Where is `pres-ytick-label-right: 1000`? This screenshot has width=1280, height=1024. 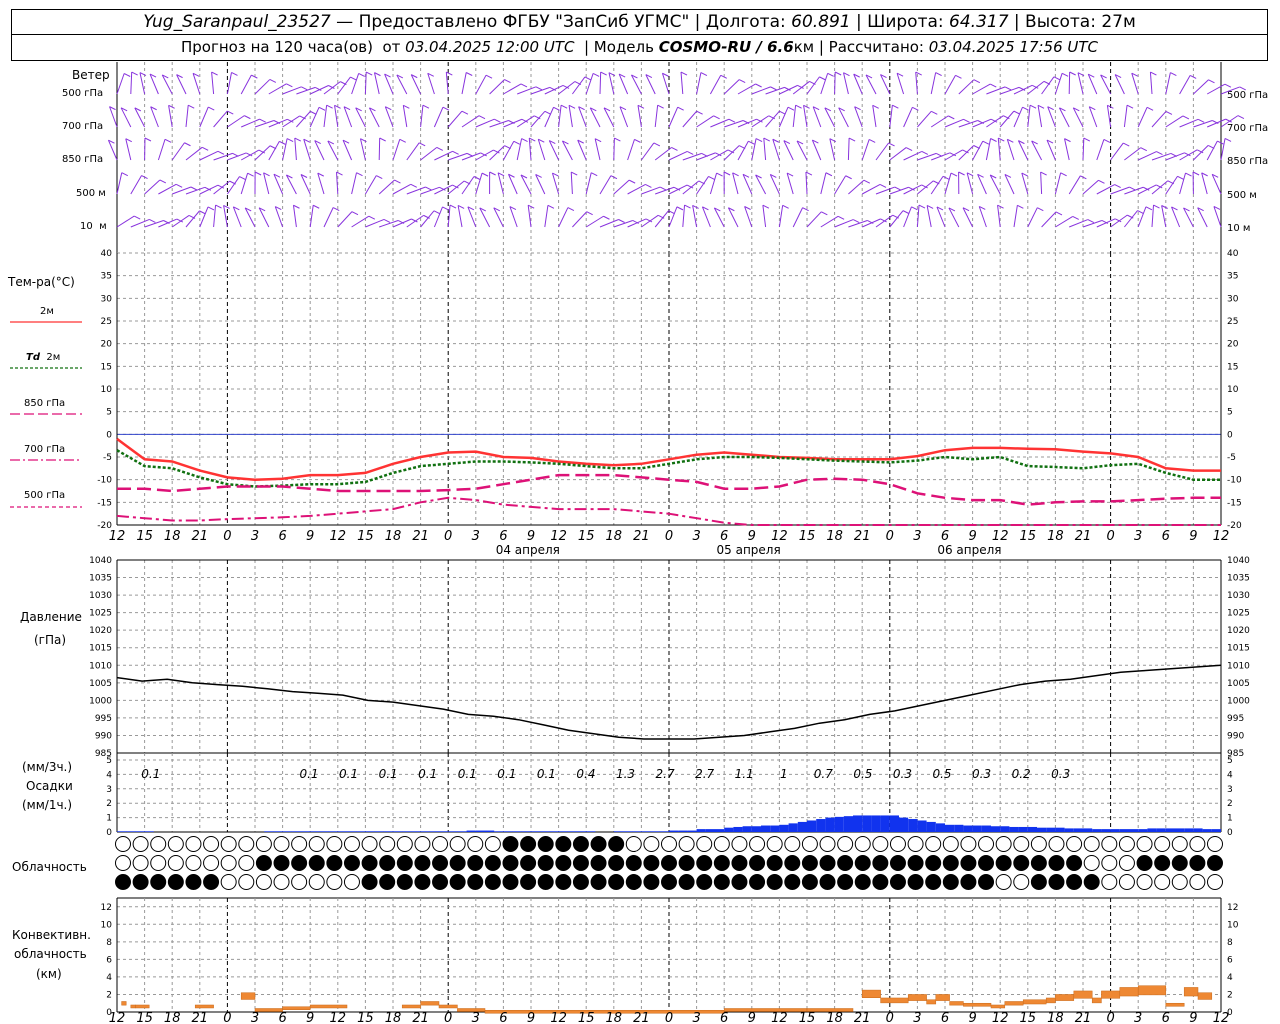
pres-ytick-label-right: 1000 is located at coordinates (1238, 701).